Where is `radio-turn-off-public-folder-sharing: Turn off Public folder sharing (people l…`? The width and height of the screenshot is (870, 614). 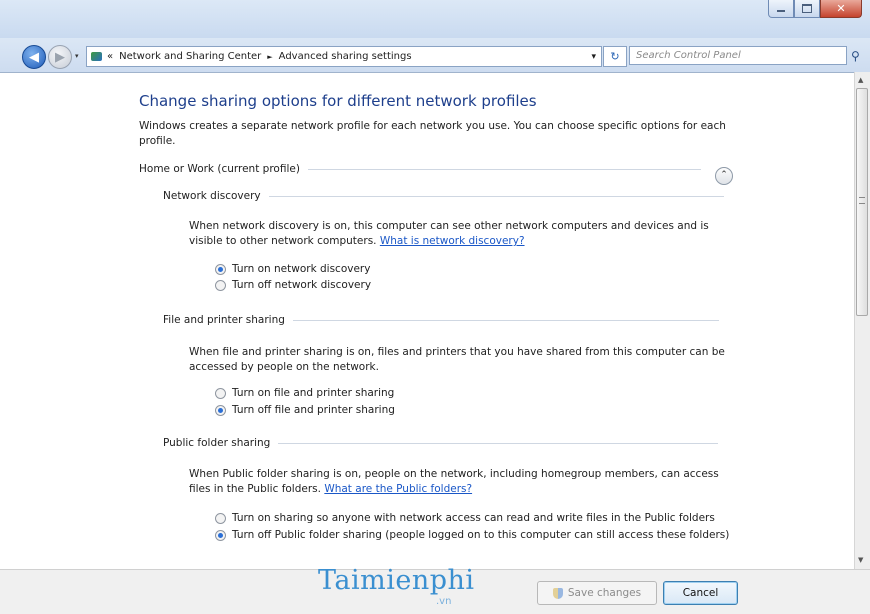 radio-turn-off-public-folder-sharing: Turn off Public folder sharing (people l… is located at coordinates (475, 535).